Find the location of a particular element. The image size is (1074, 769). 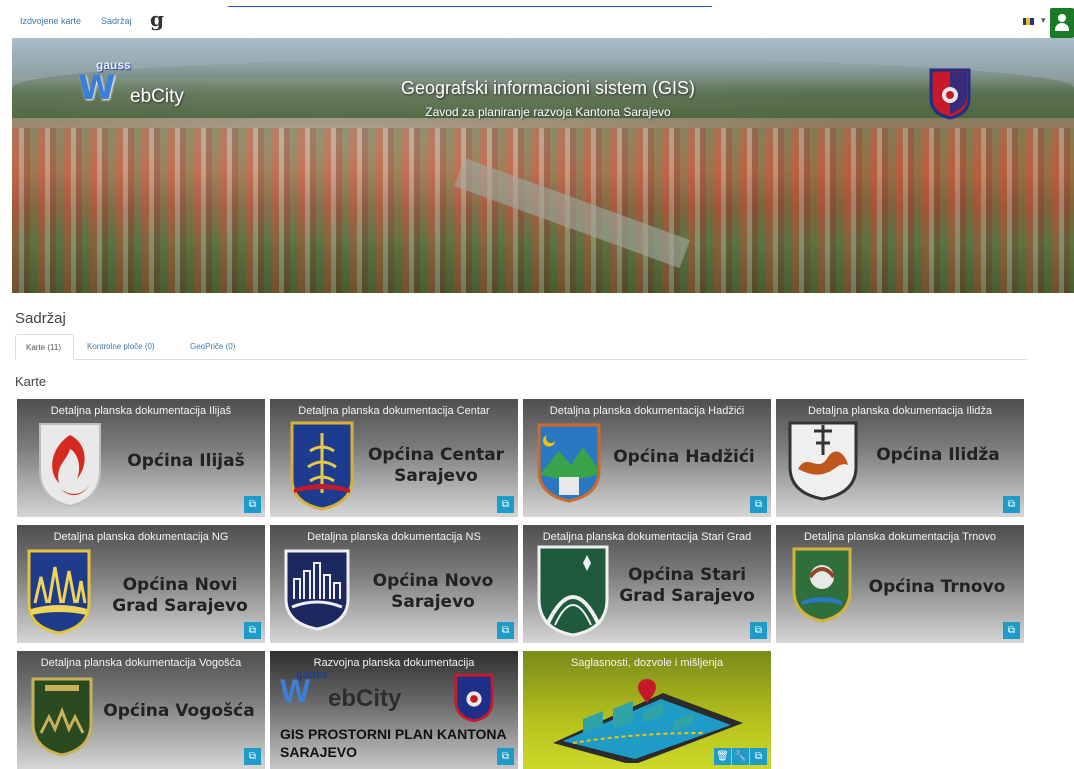

card-webcity-logo: gauss W ebCity is located at coordinates (353, 693).